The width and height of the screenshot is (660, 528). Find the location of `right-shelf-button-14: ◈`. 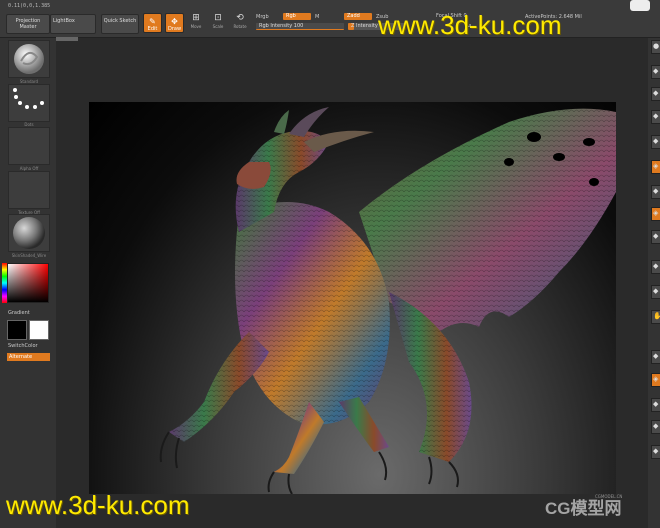

right-shelf-button-14: ◈ is located at coordinates (655, 380).